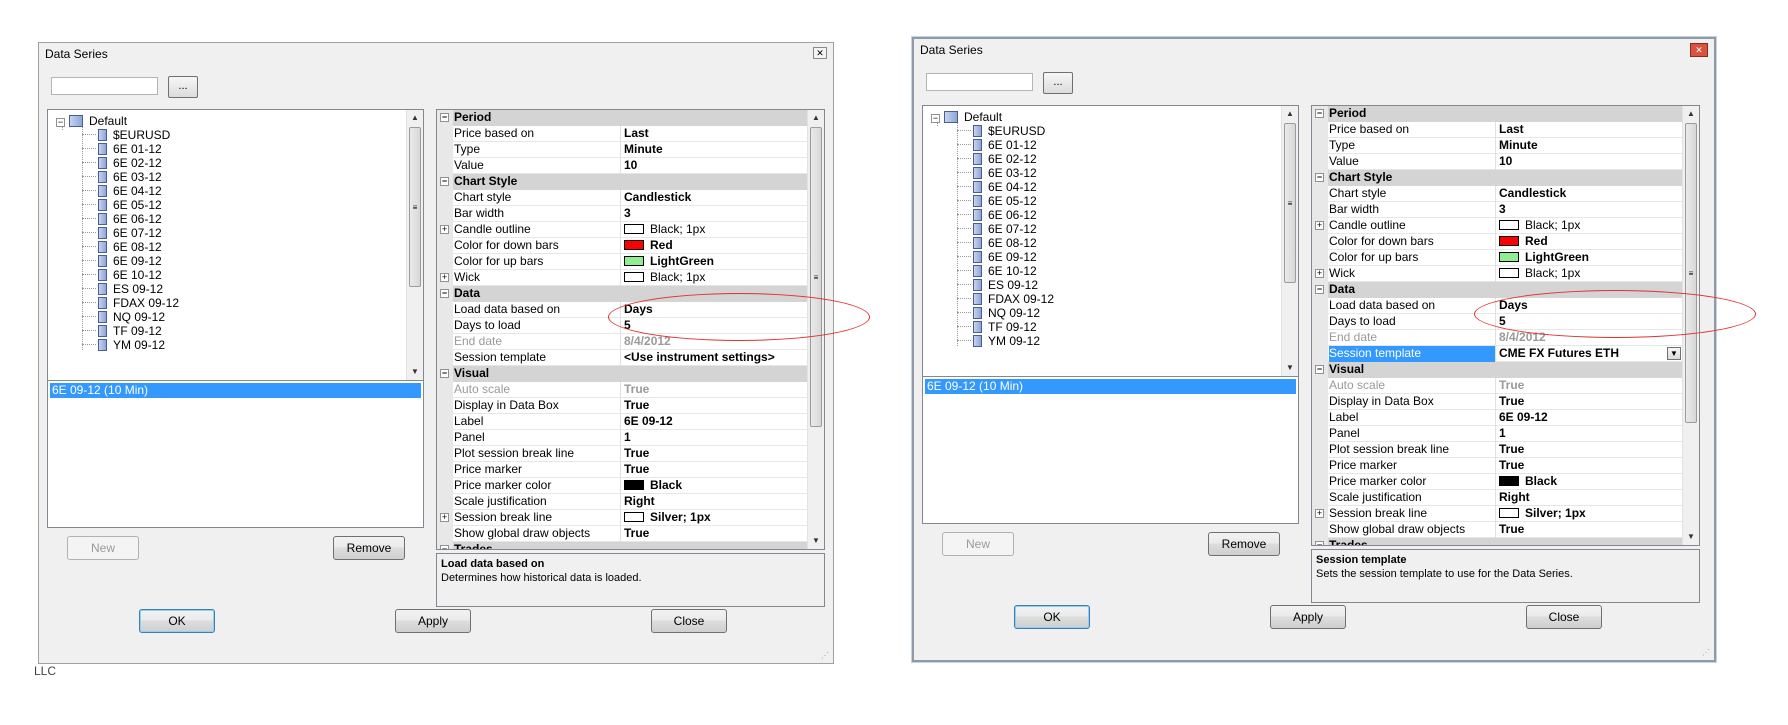 The height and width of the screenshot is (725, 1788). I want to click on property-value: Candlestick, so click(716, 198).